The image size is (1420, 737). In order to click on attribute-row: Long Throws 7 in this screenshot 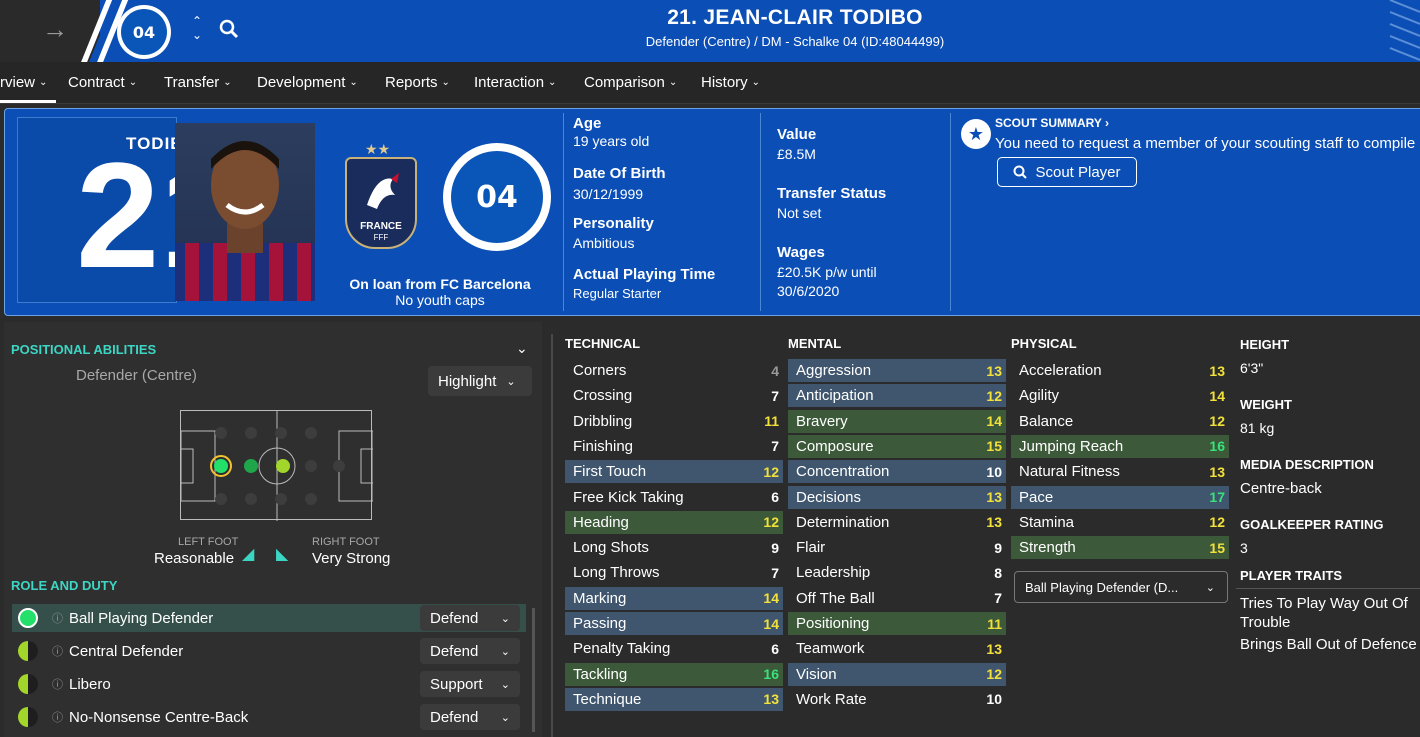, I will do `click(674, 572)`.